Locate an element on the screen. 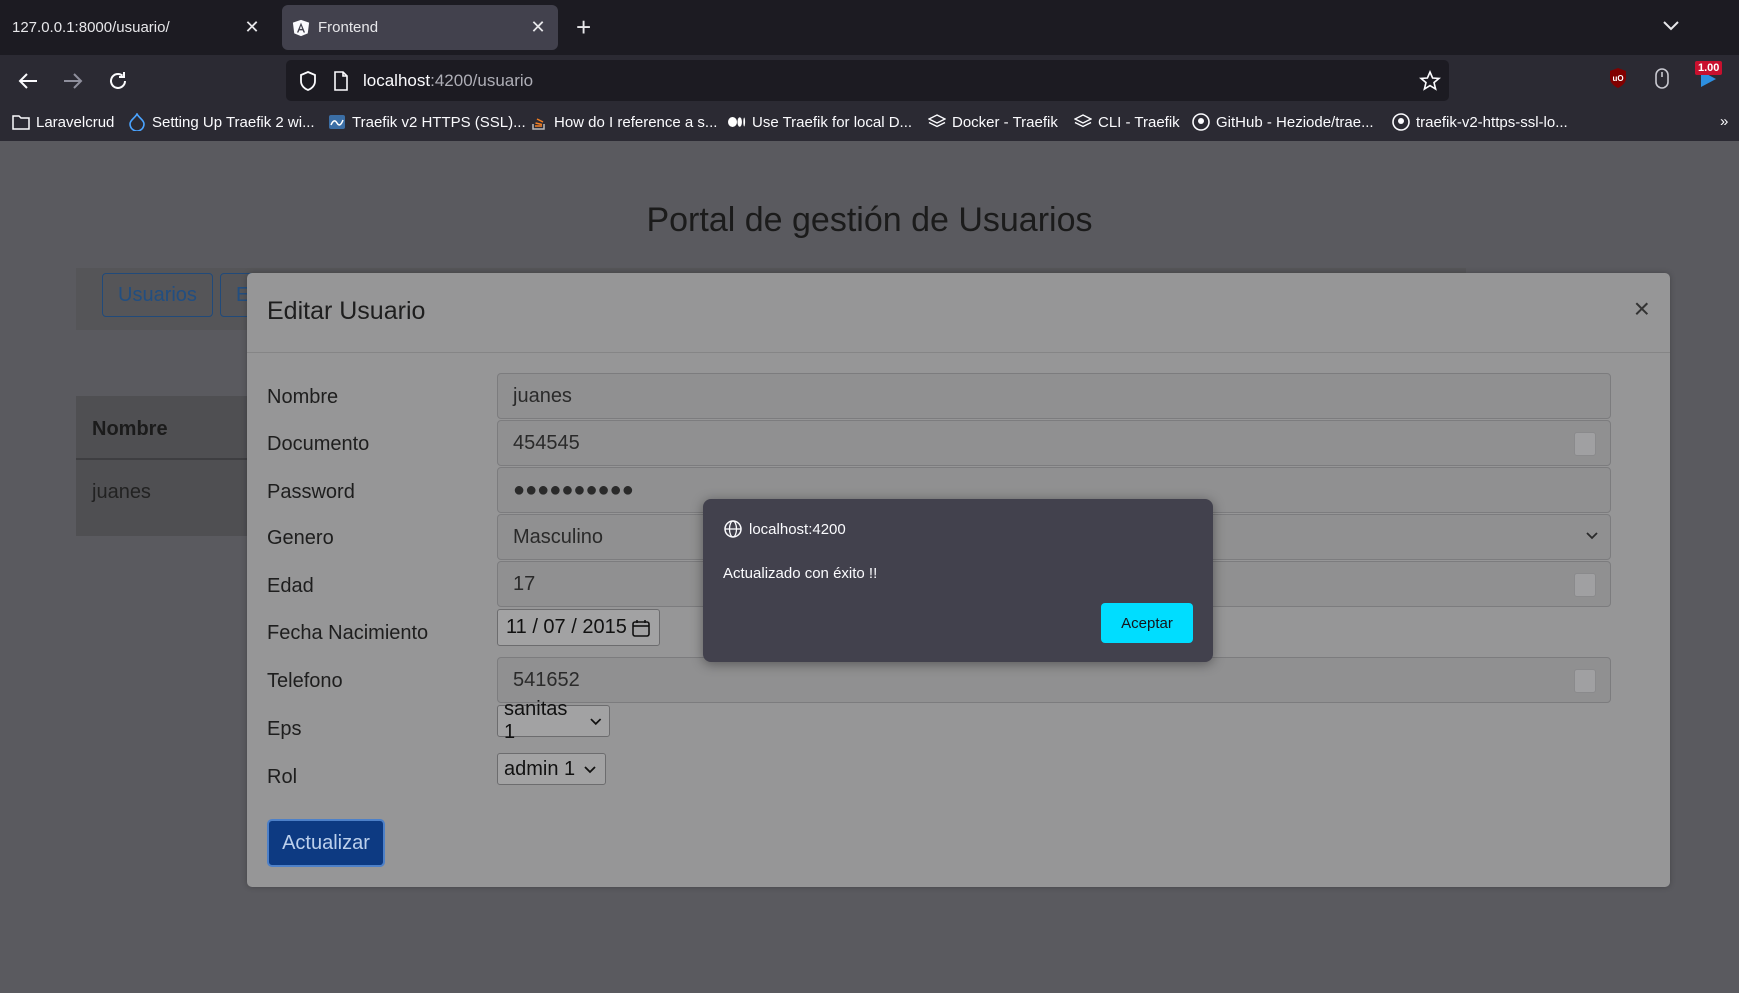 The image size is (1739, 993). back-arrow-icon is located at coordinates (27, 81).